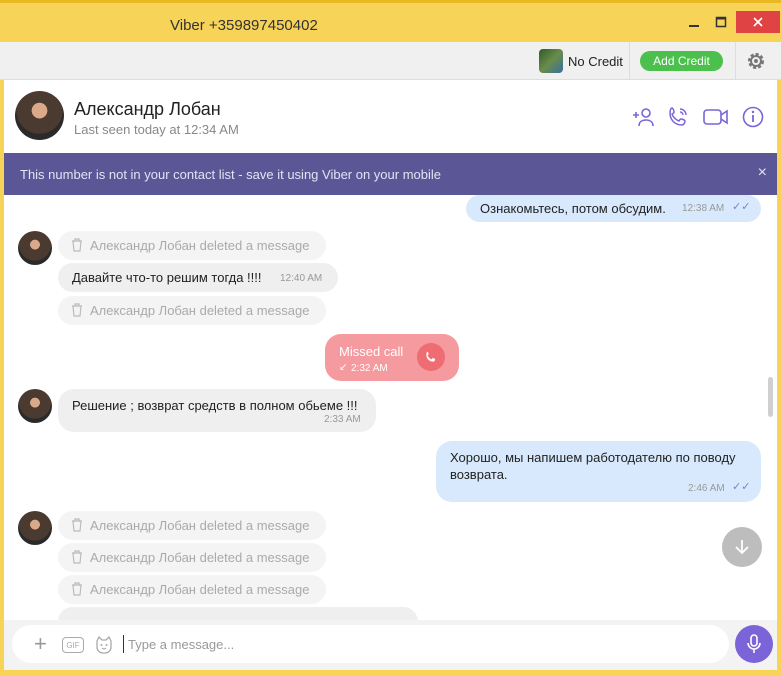 The image size is (781, 676). What do you see at coordinates (390, 21) in the screenshot?
I see `title-bar: Viber +359897450402` at bounding box center [390, 21].